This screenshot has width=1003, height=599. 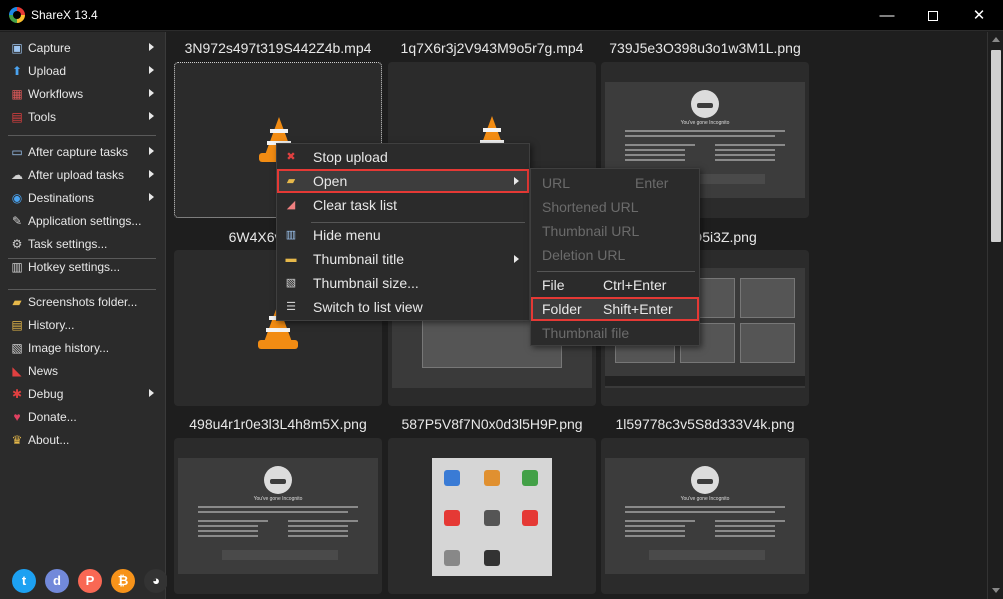 What do you see at coordinates (24, 581) in the screenshot?
I see `twitter-icon: t` at bounding box center [24, 581].